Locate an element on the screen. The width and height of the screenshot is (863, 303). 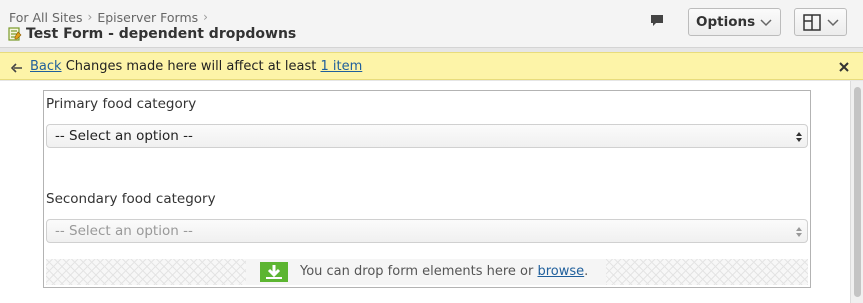
drop-zone-instruction: You can drop form elements here or is located at coordinates (417, 271).